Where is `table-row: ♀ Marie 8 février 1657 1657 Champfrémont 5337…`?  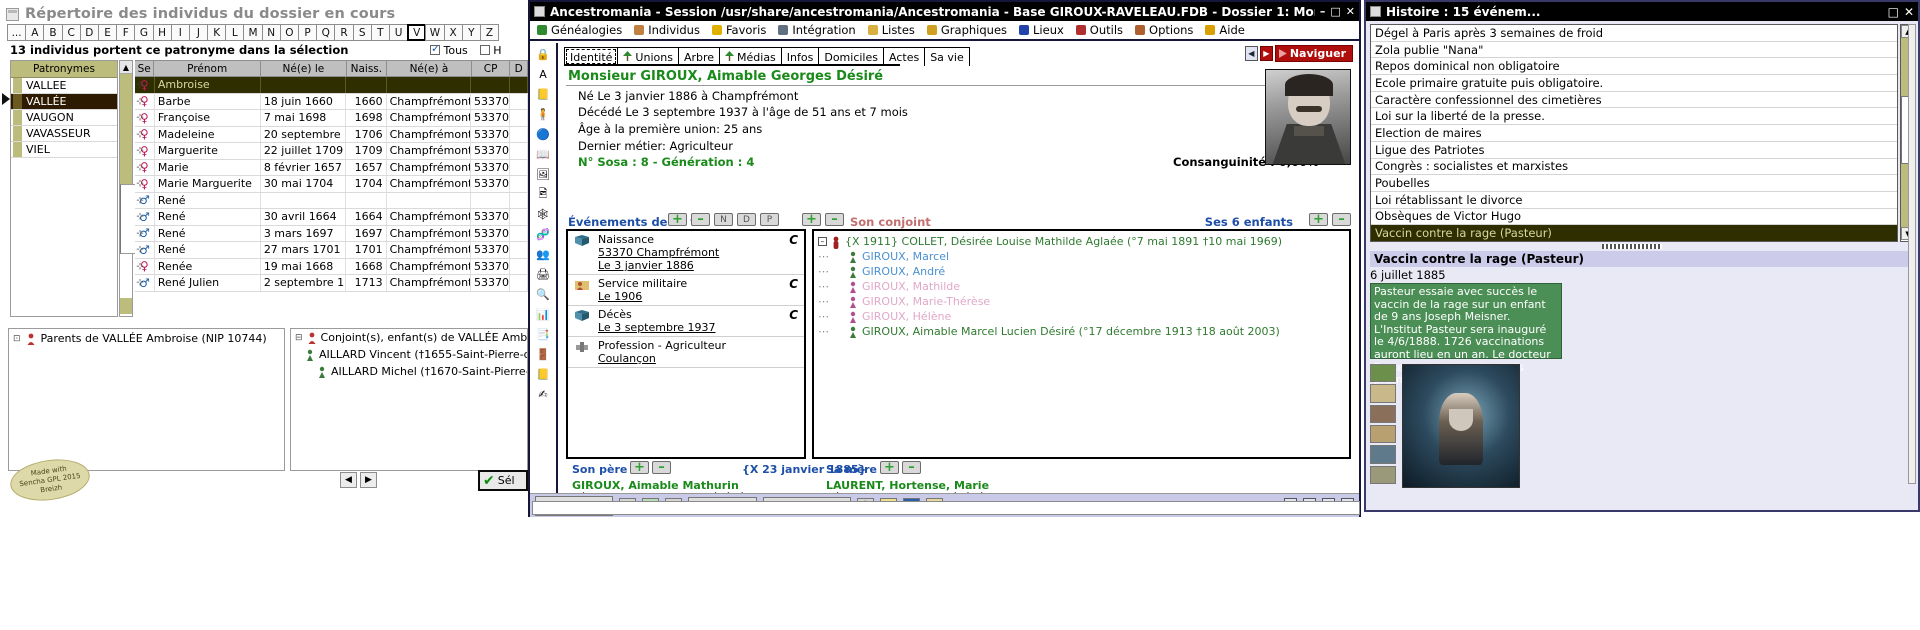
table-row: ♀ Marie 8 février 1657 1657 Champfrémont 5337… is located at coordinates (331, 167).